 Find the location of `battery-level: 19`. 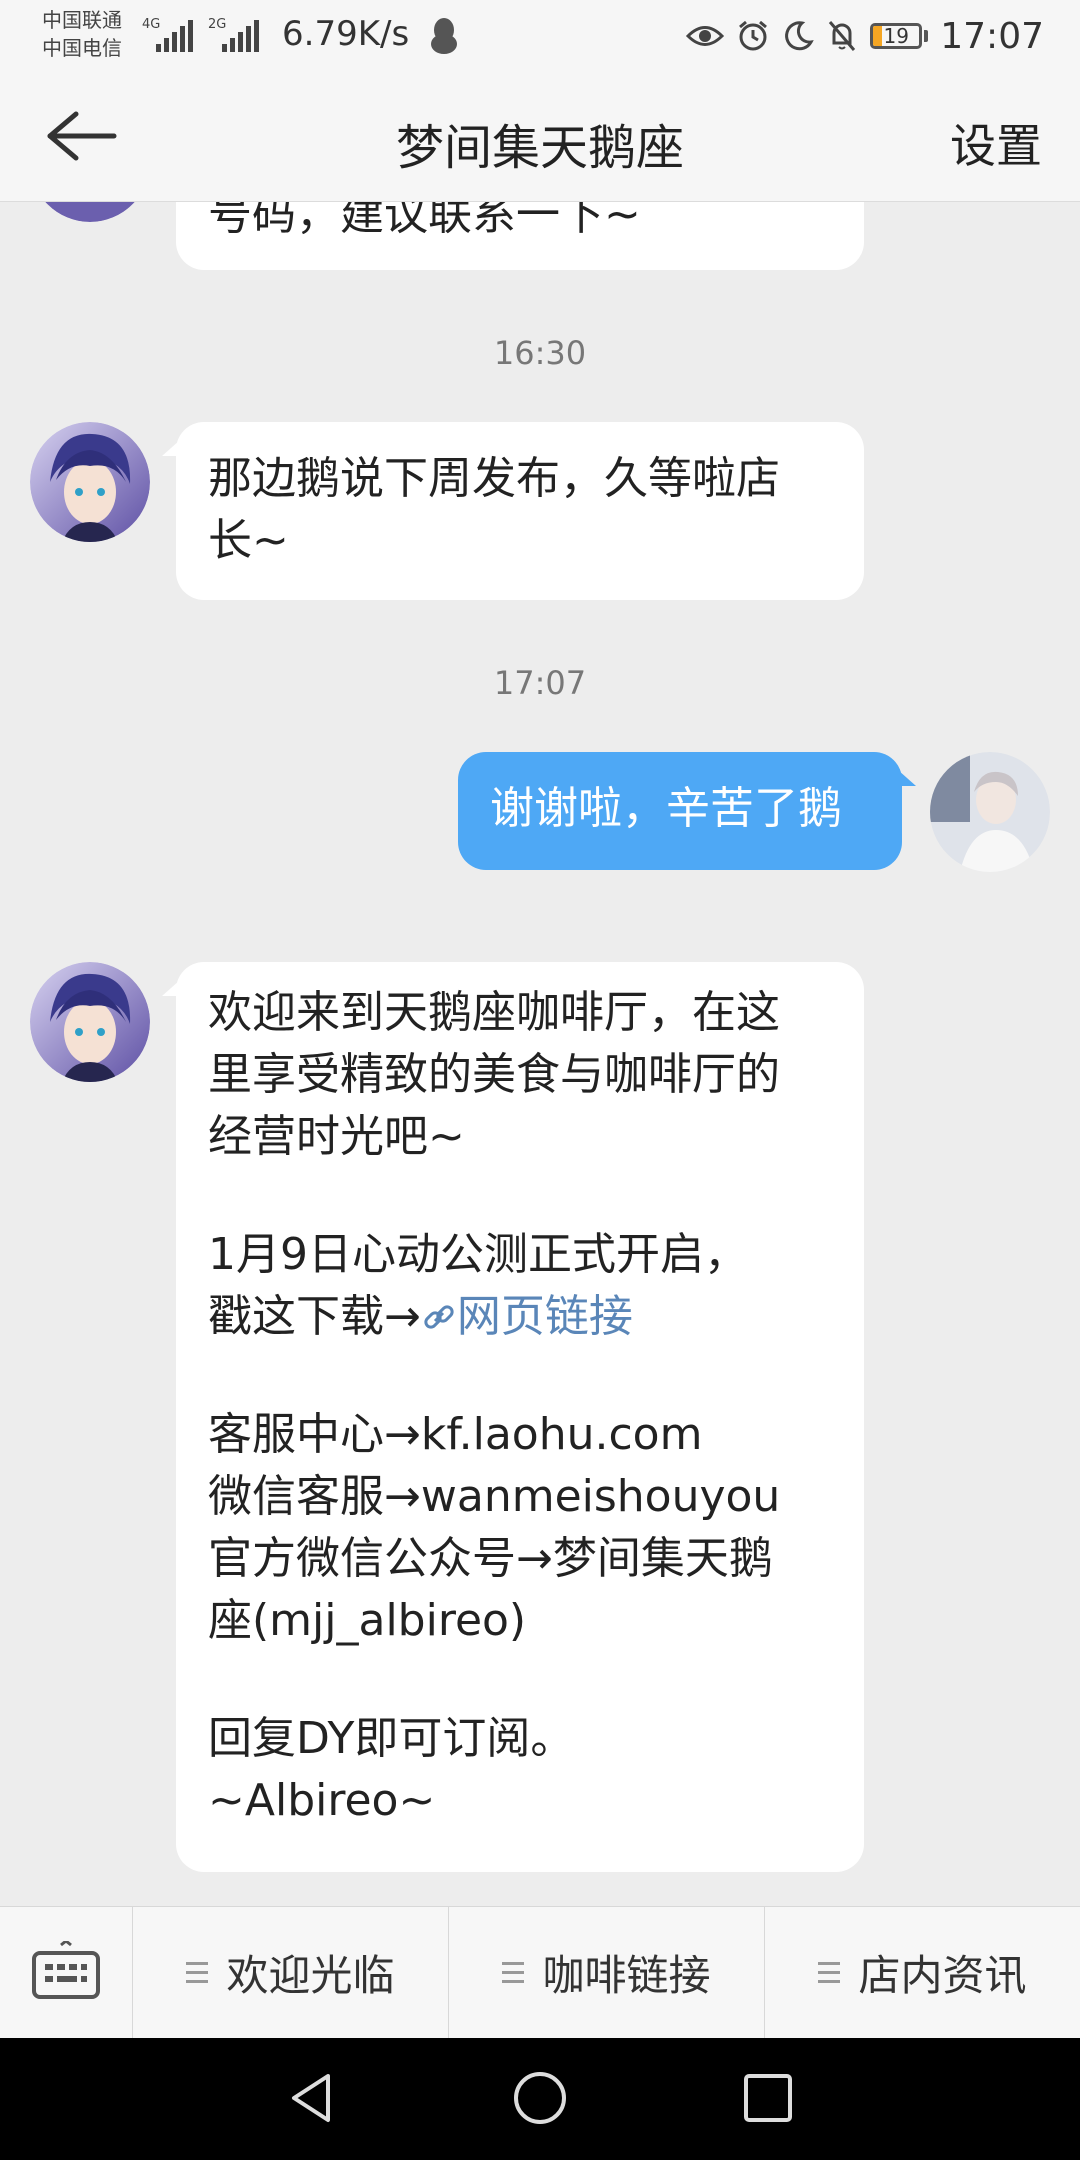

battery-level: 19 is located at coordinates (896, 36).